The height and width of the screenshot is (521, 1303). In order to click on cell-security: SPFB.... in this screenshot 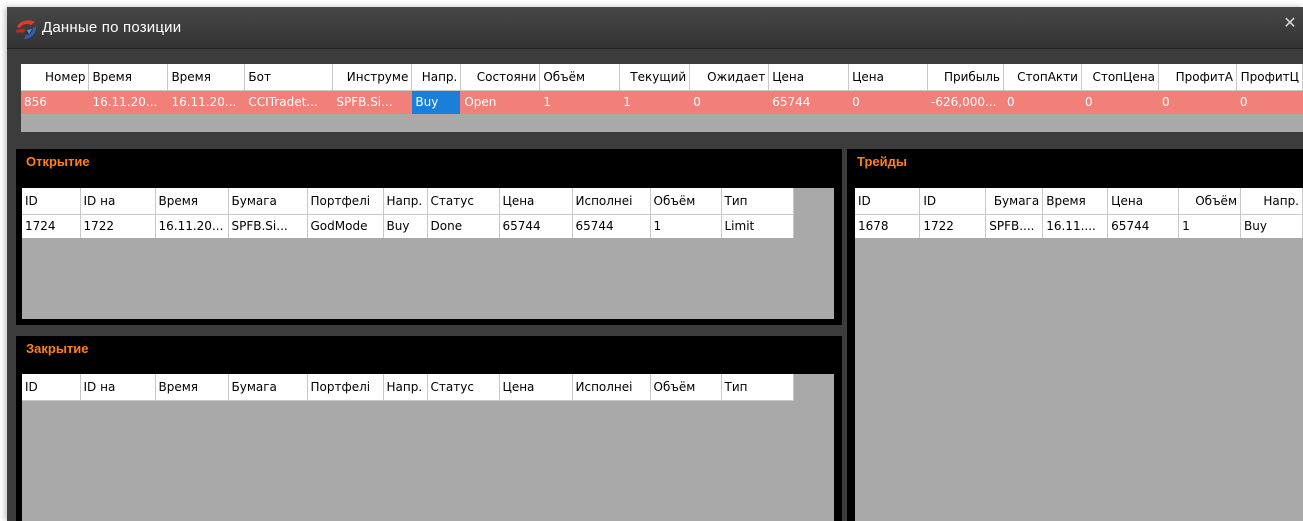, I will do `click(1014, 226)`.